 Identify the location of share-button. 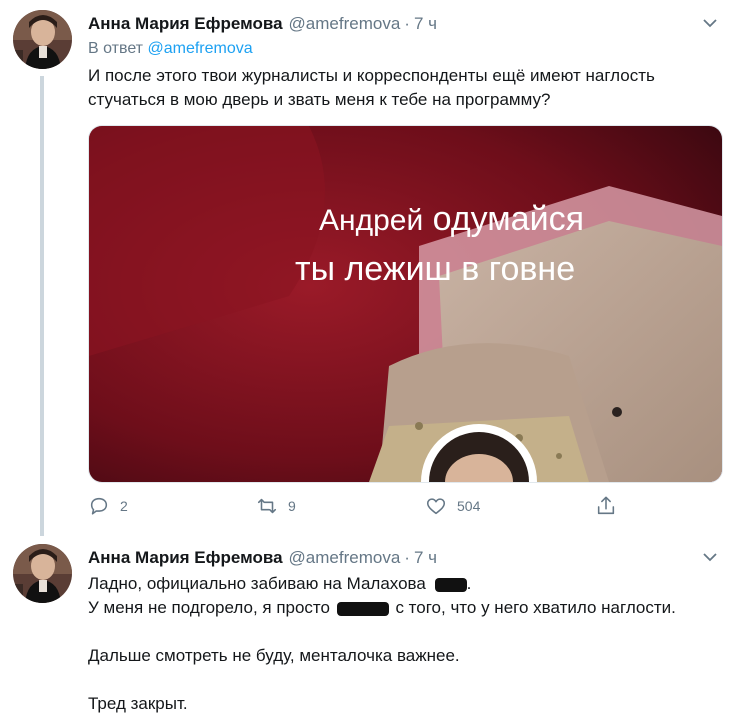
(606, 506).